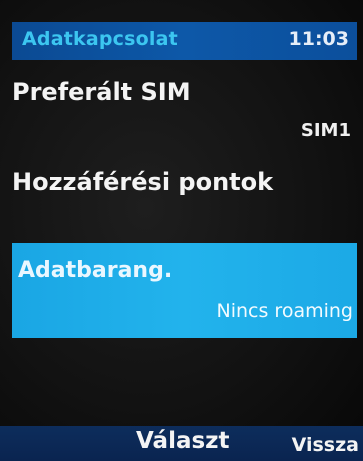  I want to click on menu-item-label: Preferált SIM, so click(101, 92).